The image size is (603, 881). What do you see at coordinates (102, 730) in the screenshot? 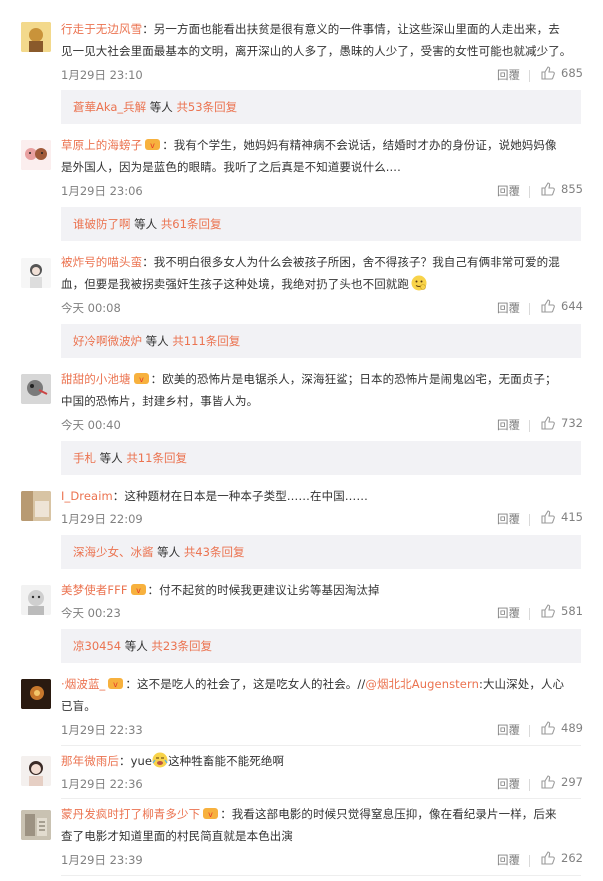
I see `comment-time: 1月29日 22:33` at bounding box center [102, 730].